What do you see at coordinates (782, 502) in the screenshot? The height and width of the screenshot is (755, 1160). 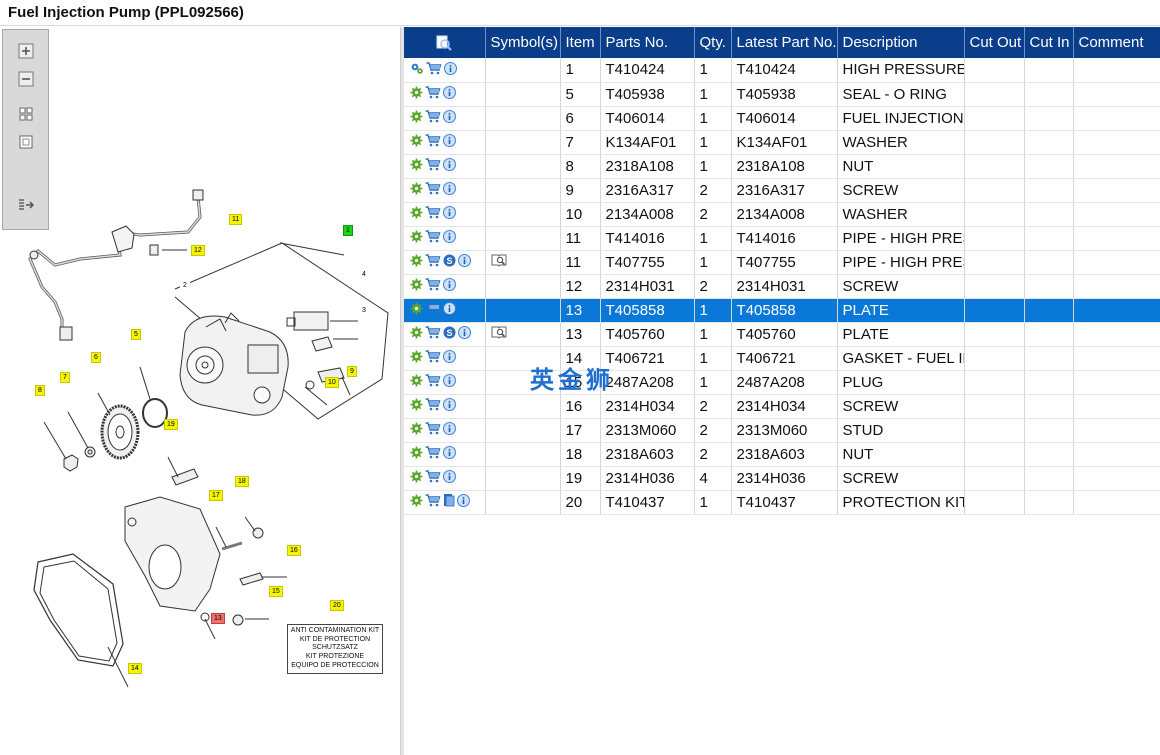 I see `table-row: 20 T410437 1 T410437 PROTECTION KIT` at bounding box center [782, 502].